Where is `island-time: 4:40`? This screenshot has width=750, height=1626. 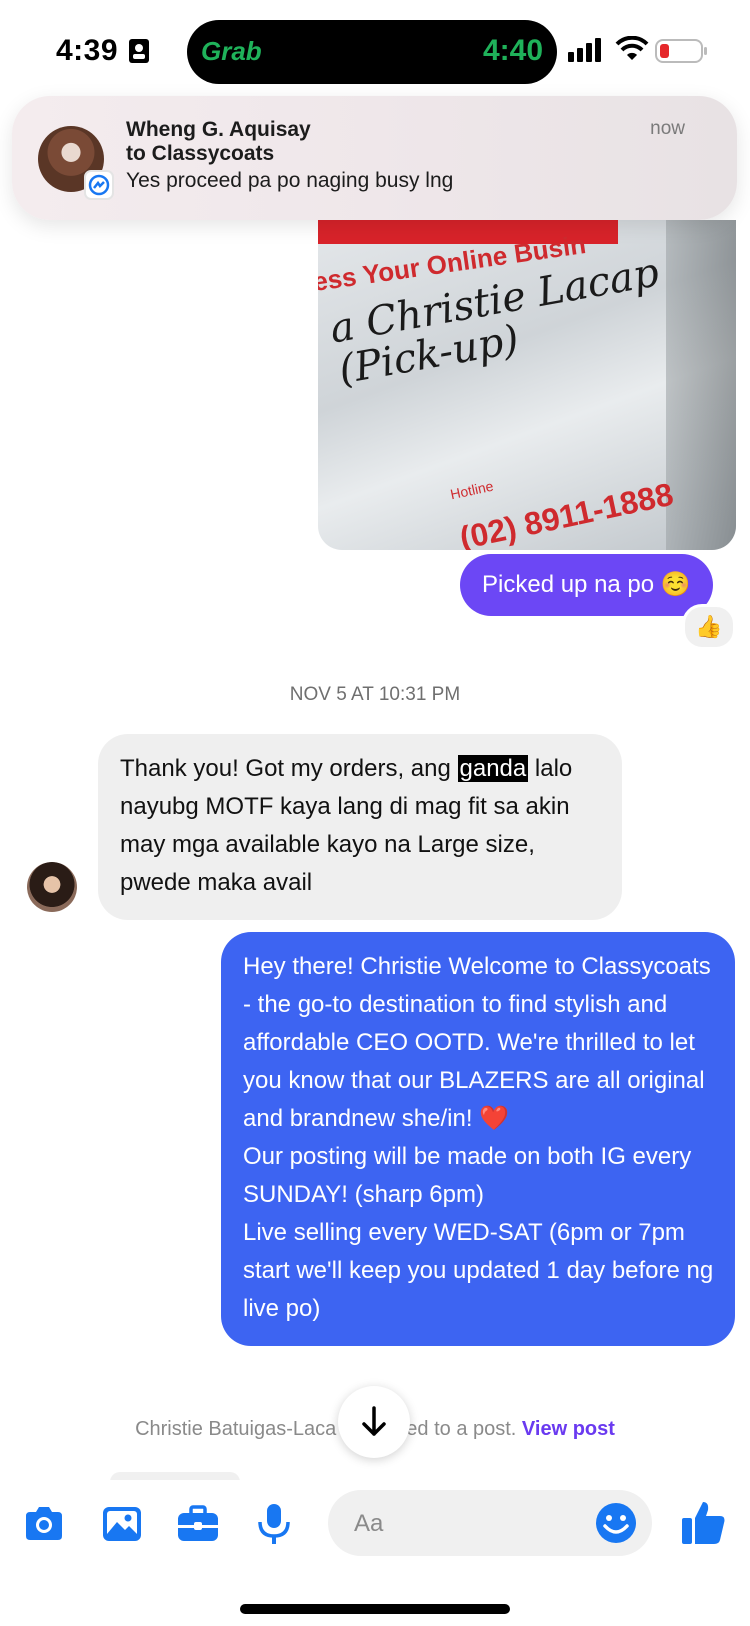
island-time: 4:40 is located at coordinates (512, 50).